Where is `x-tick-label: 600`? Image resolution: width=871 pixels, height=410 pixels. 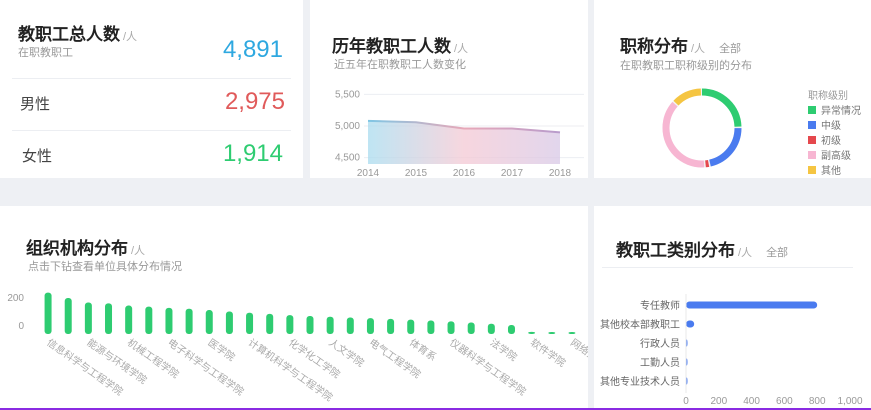
x-tick-label: 600 is located at coordinates (784, 401).